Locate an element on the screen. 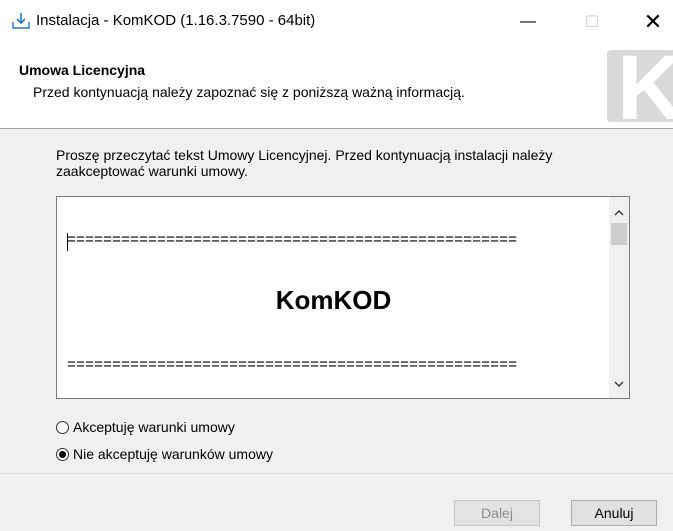  maximize-button: ☐ is located at coordinates (592, 22).